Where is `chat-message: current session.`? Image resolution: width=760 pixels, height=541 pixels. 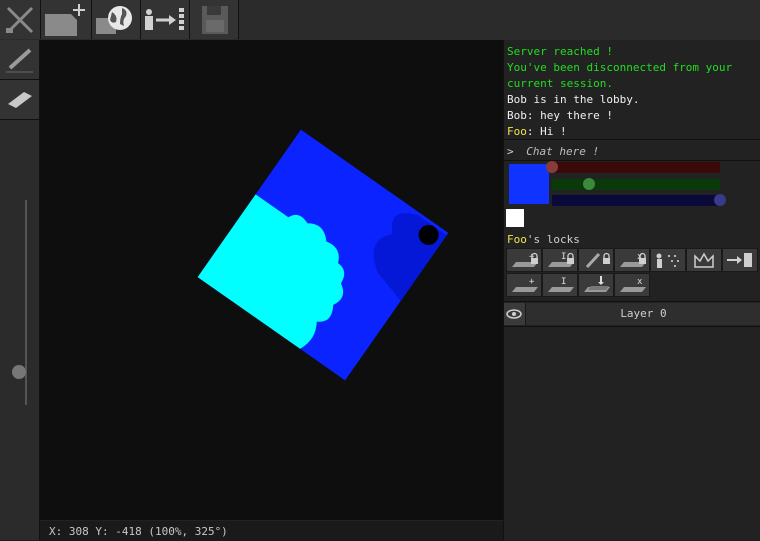 chat-message: current session. is located at coordinates (633, 84).